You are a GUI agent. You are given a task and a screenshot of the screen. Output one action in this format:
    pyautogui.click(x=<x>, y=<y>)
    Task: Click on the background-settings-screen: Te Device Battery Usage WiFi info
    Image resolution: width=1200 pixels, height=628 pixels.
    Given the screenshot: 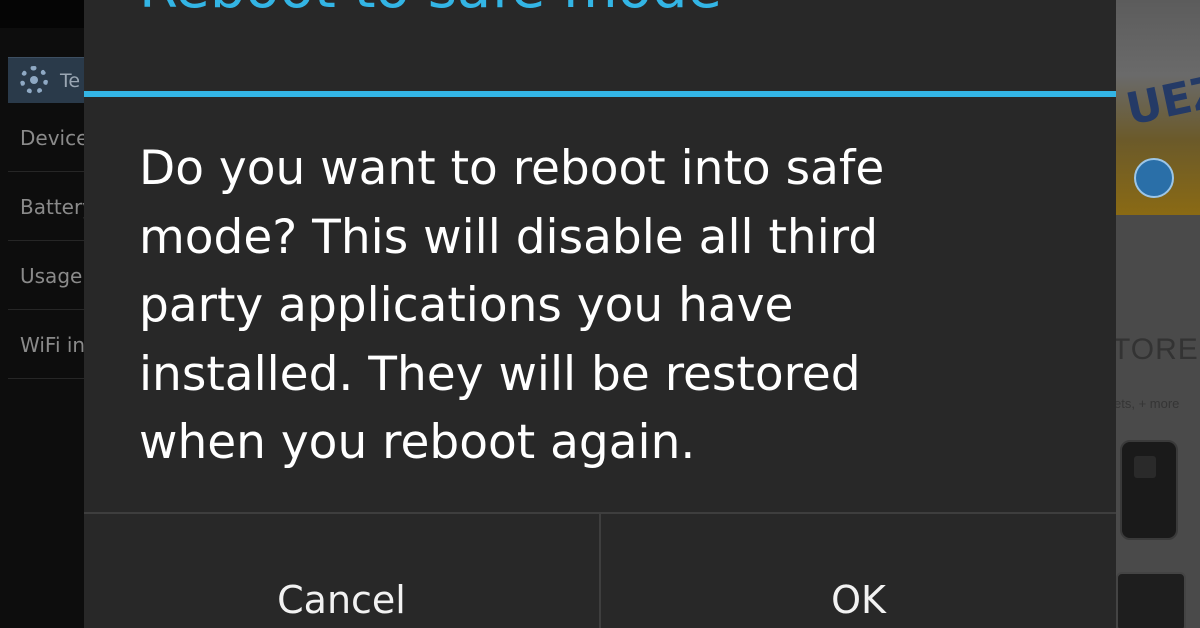 What is the action you would take?
    pyautogui.click(x=42, y=314)
    